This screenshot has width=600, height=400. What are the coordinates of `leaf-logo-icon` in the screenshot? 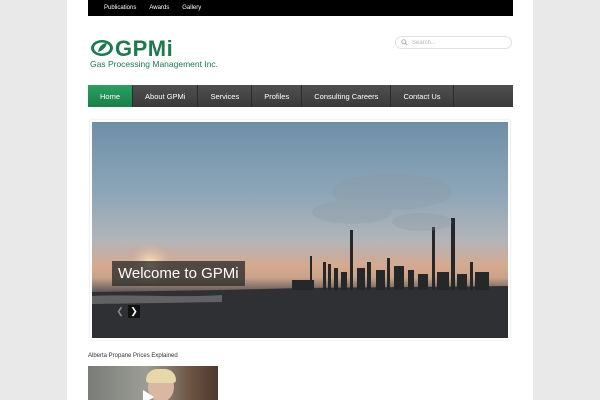 It's located at (102, 48).